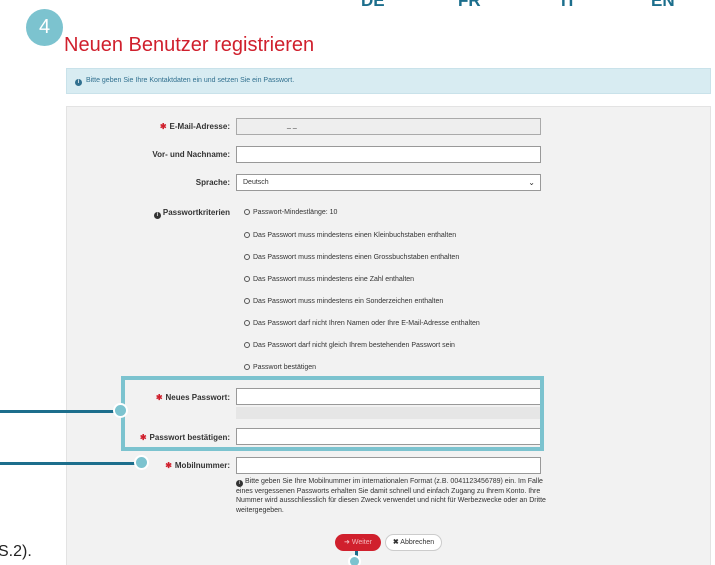 The width and height of the screenshot is (715, 565). What do you see at coordinates (663, 5) in the screenshot?
I see `lang-en-link: EN` at bounding box center [663, 5].